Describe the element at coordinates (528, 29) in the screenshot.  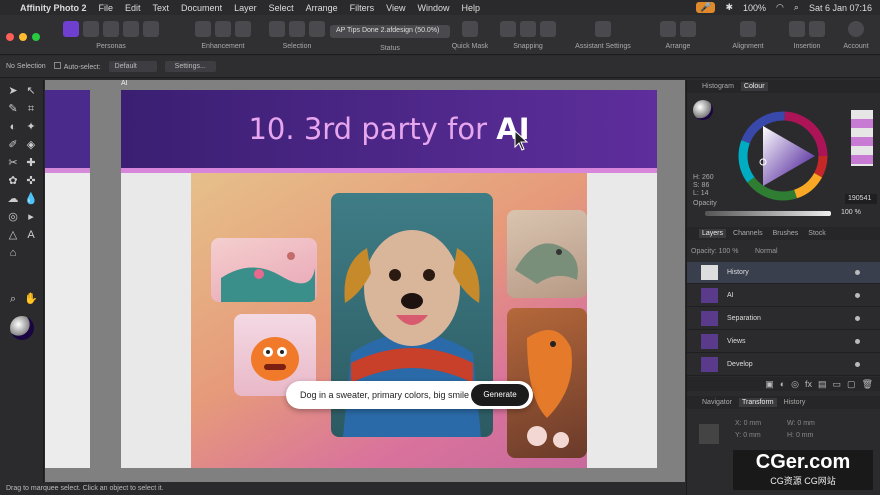
I see `snapping-options-icon` at that location.